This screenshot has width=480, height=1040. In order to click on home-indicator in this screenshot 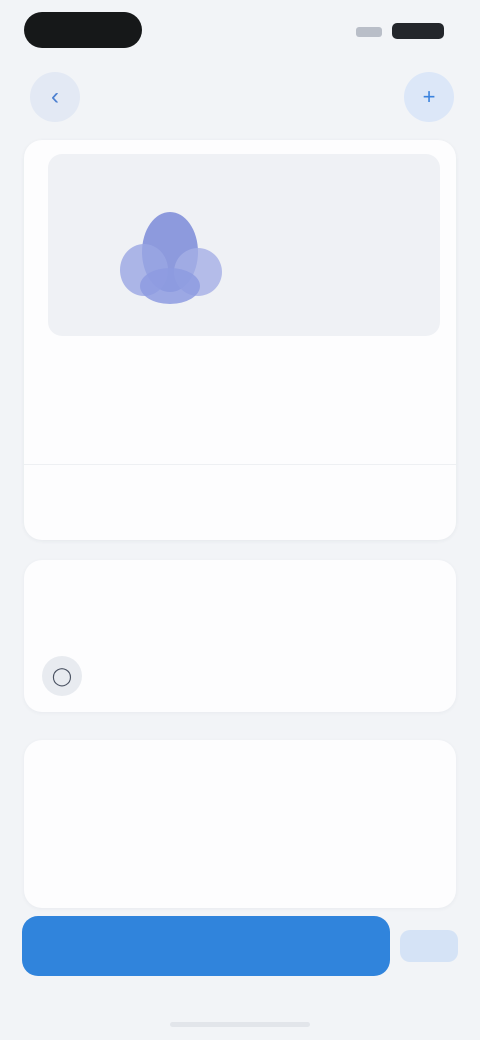, I will do `click(240, 1024)`.